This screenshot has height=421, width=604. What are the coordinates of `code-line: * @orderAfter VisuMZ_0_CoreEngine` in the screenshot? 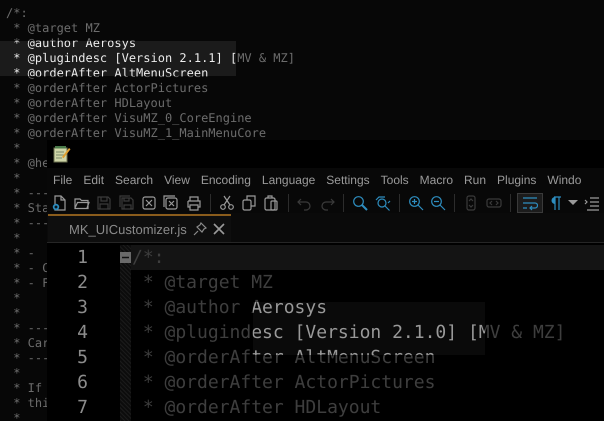 It's located at (132, 118).